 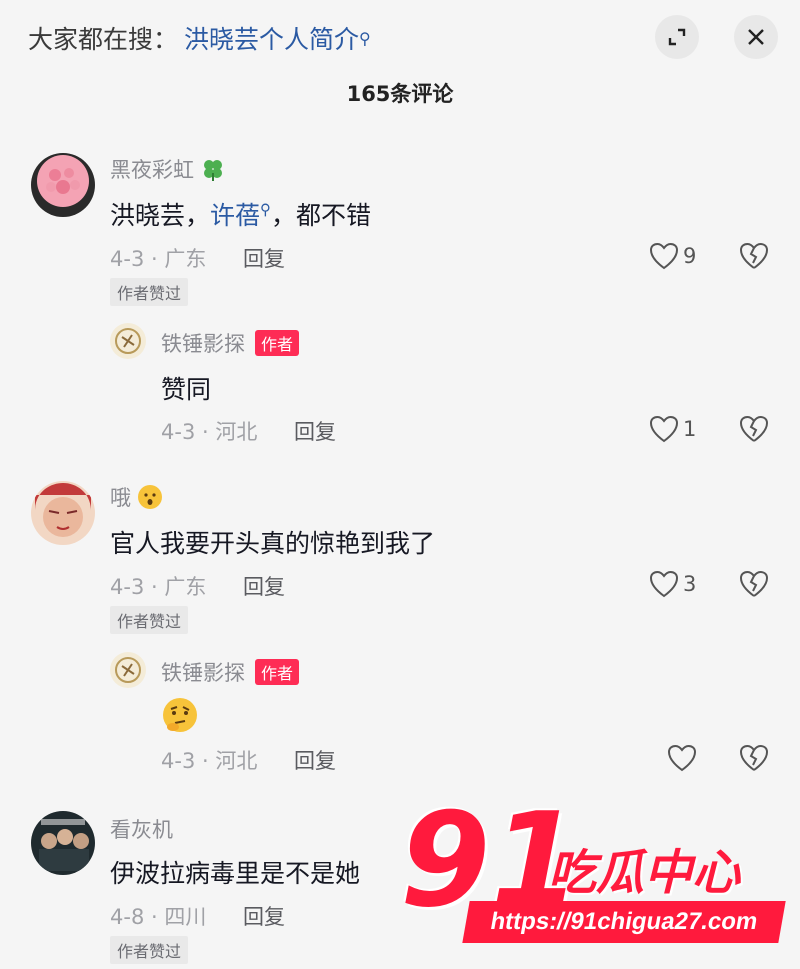 I want to click on like-count: 1, so click(x=690, y=429).